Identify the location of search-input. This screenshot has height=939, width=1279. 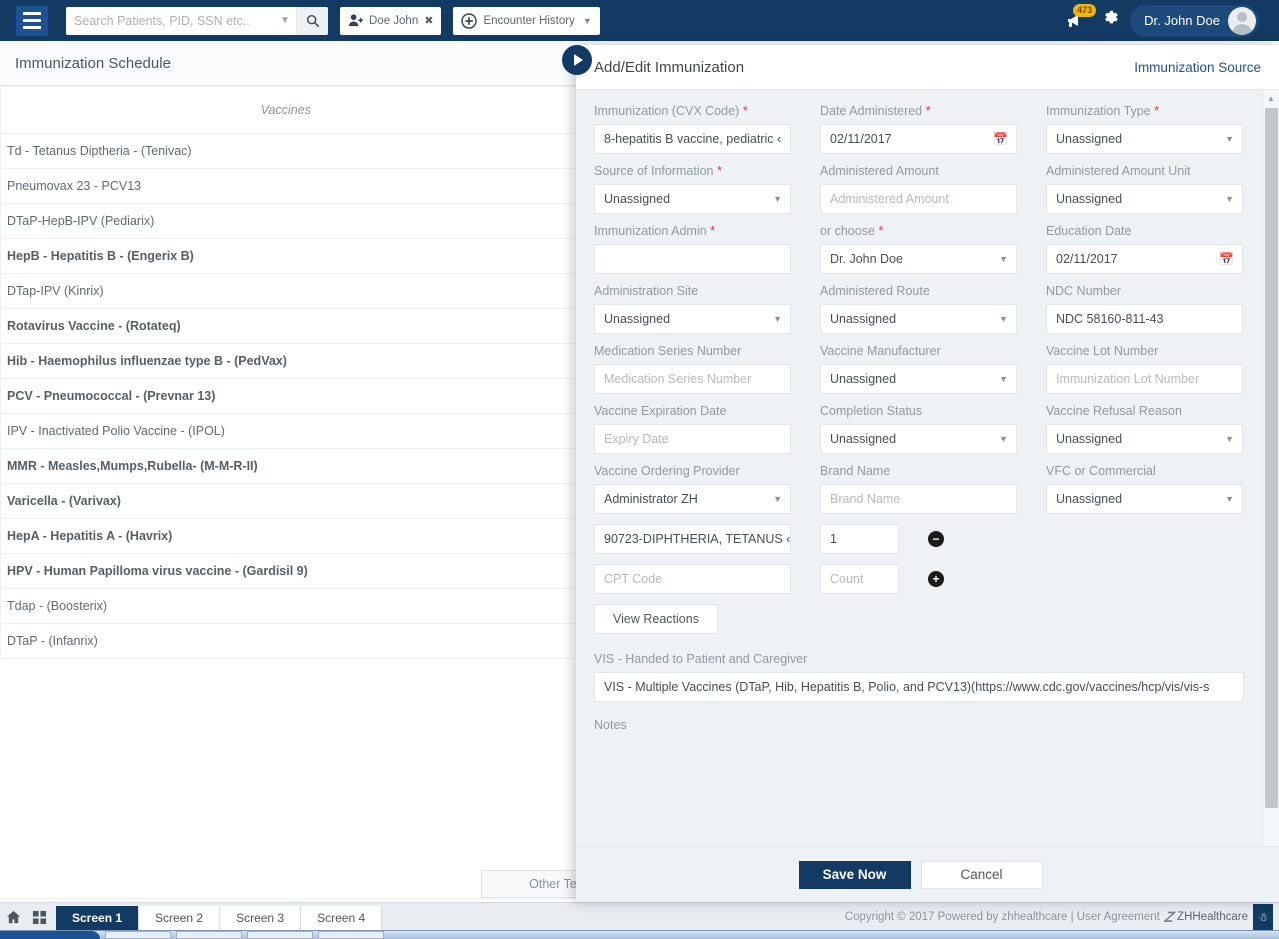
(170, 20).